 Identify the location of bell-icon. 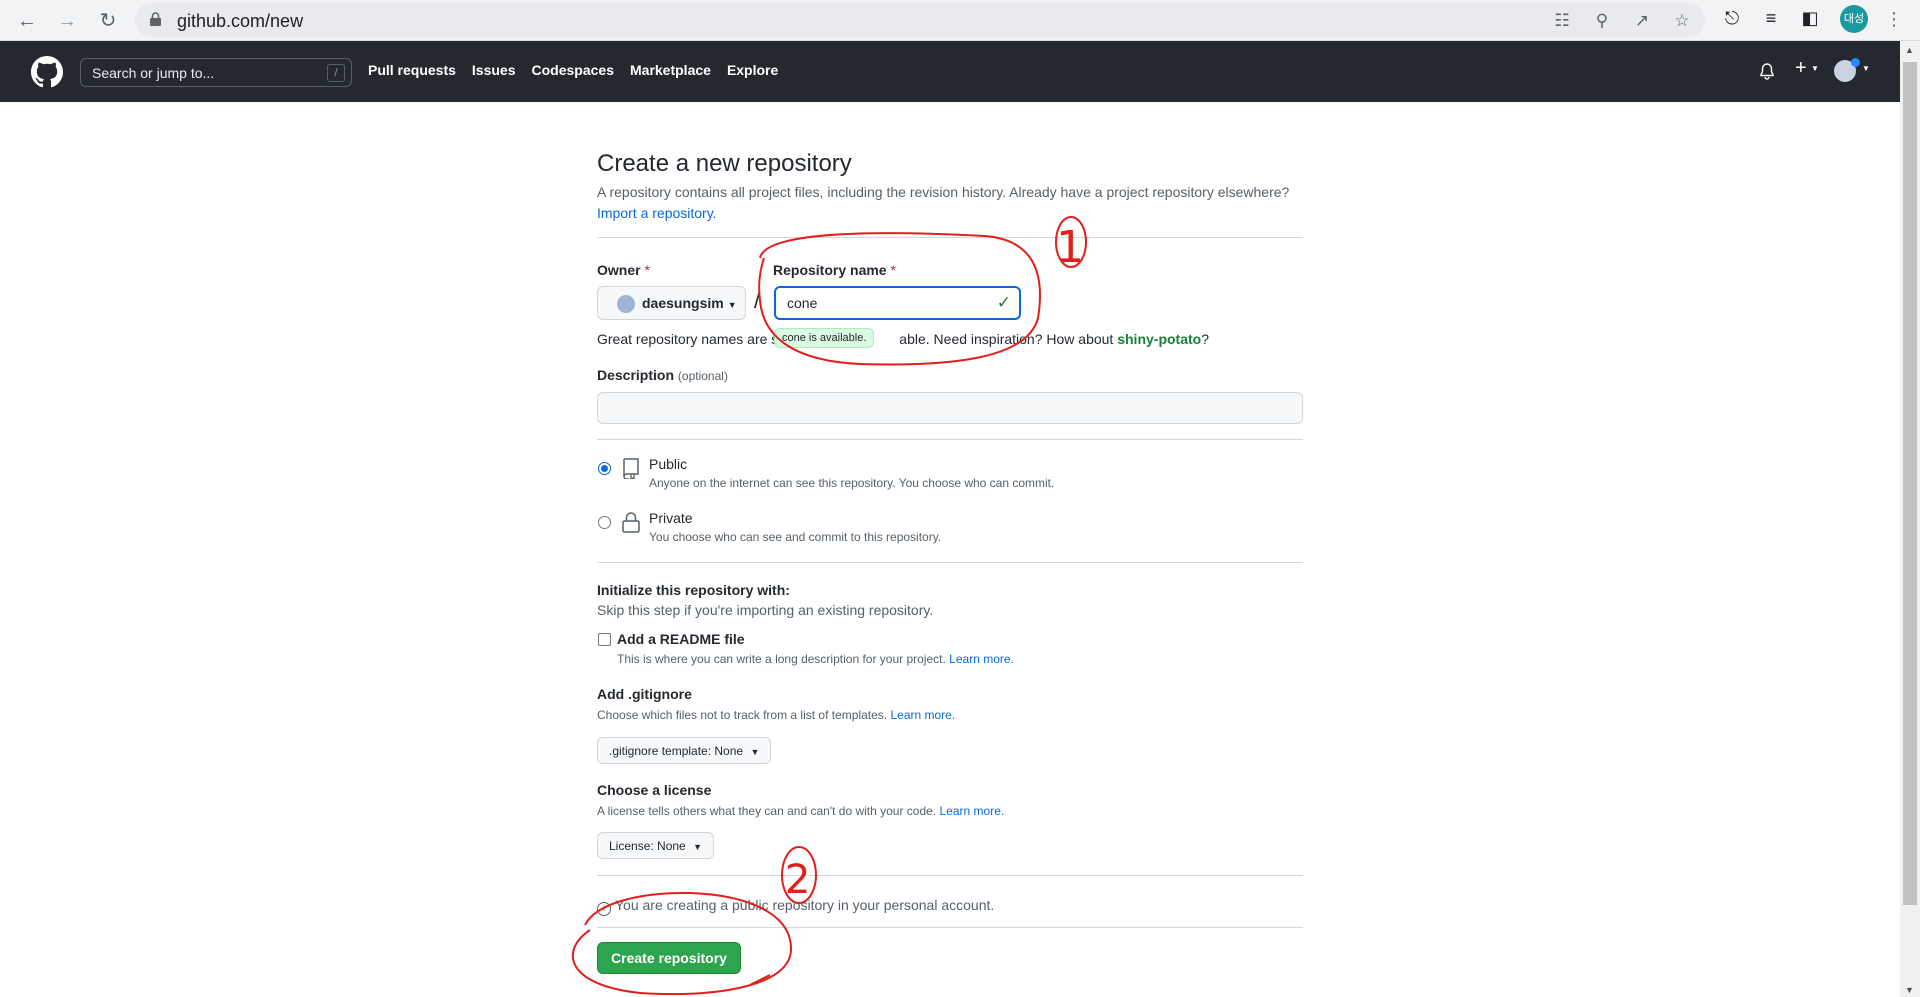
(1767, 71).